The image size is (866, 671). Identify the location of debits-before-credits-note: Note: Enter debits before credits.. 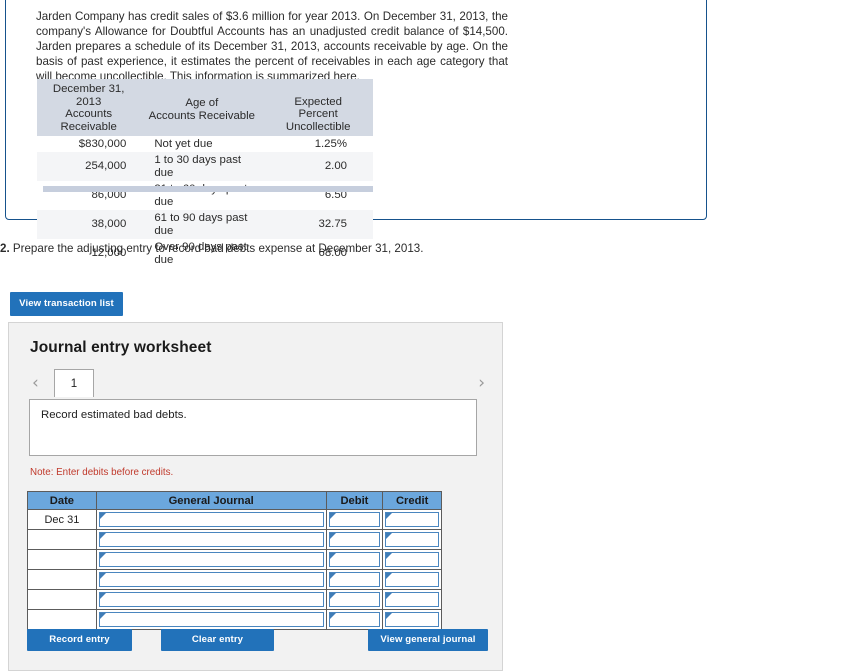
(102, 472).